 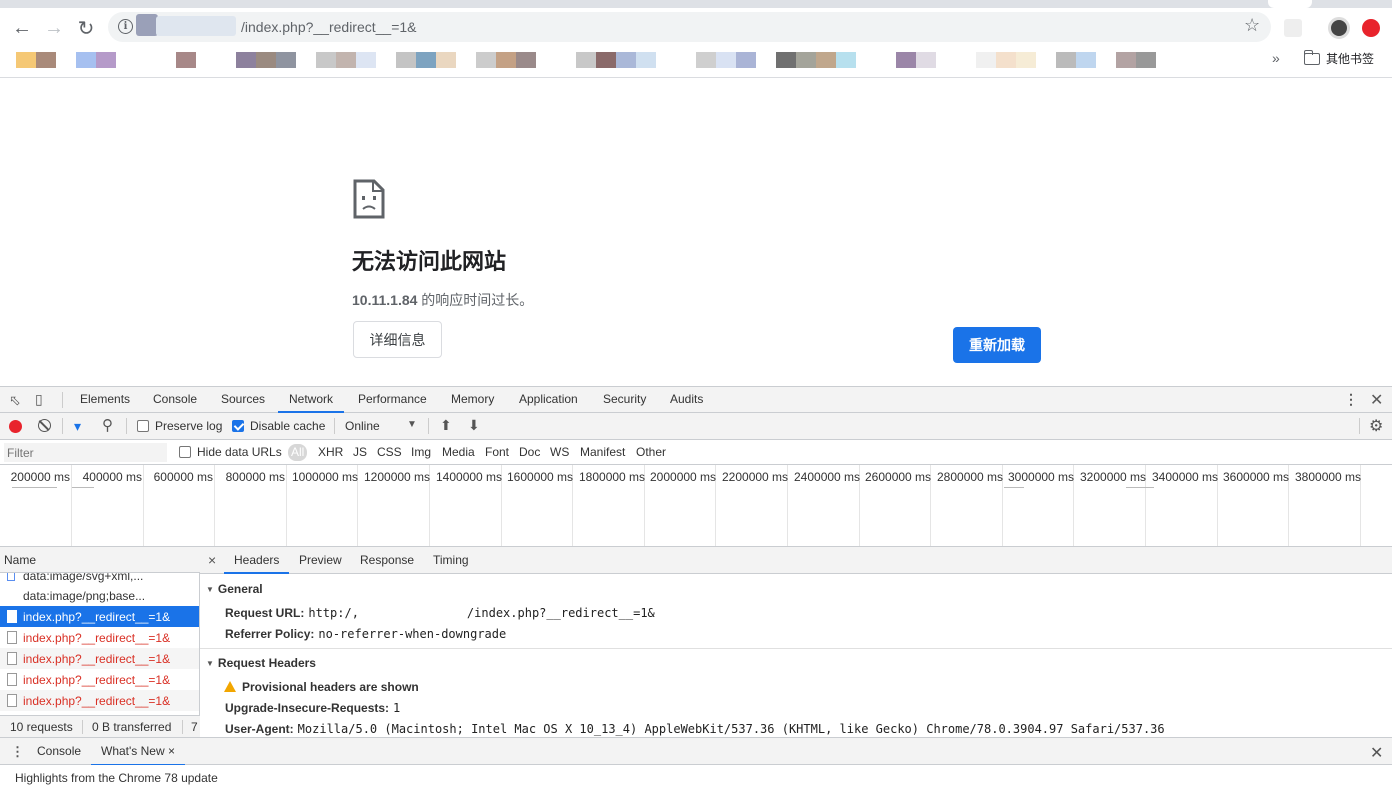 I want to click on filter-type-other: Other, so click(x=651, y=452).